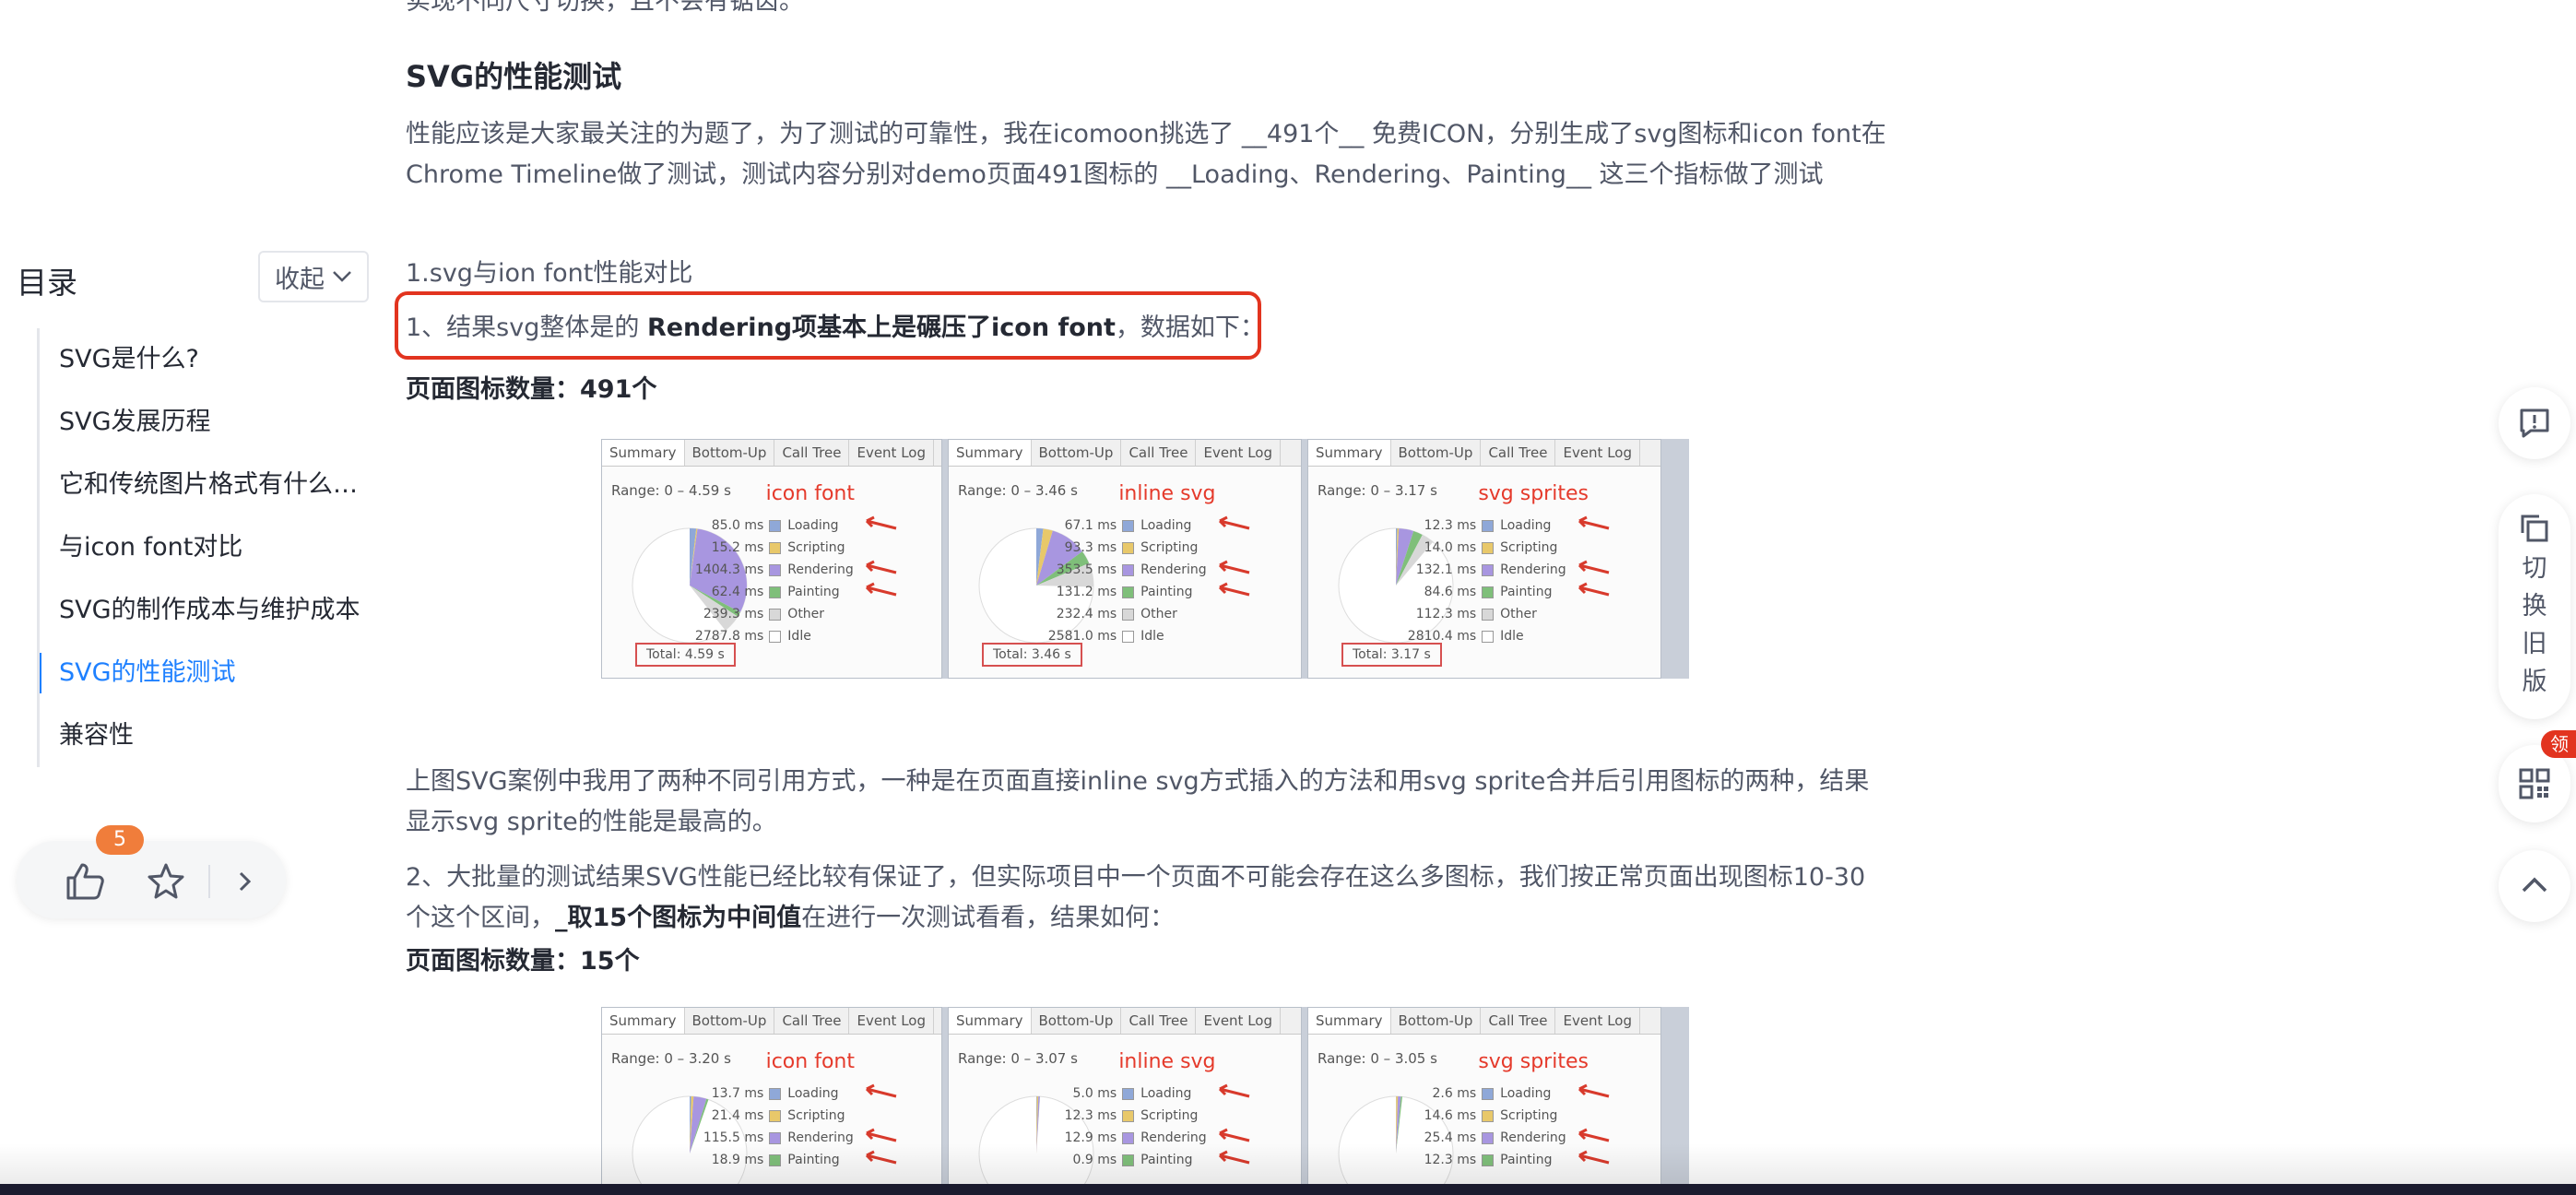 The width and height of the screenshot is (2576, 1195). Describe the element at coordinates (342, 276) in the screenshot. I see `chevron-down-icon` at that location.